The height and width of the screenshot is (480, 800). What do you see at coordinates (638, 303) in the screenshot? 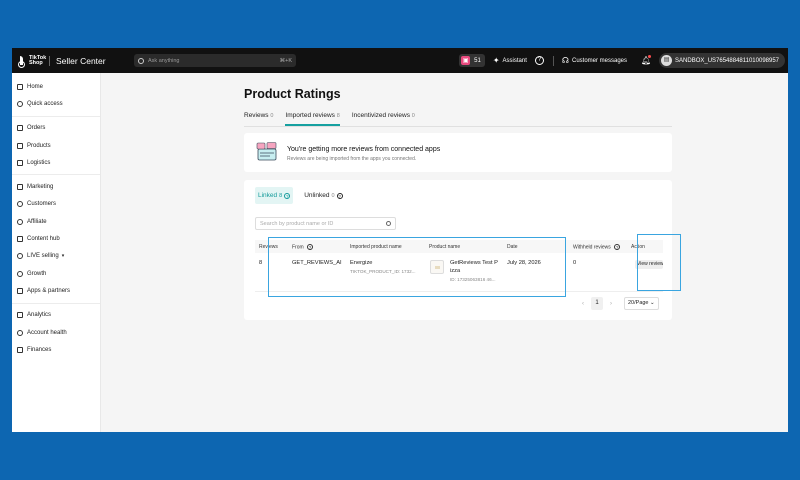
I see `page-size-value: 20/Page` at bounding box center [638, 303].